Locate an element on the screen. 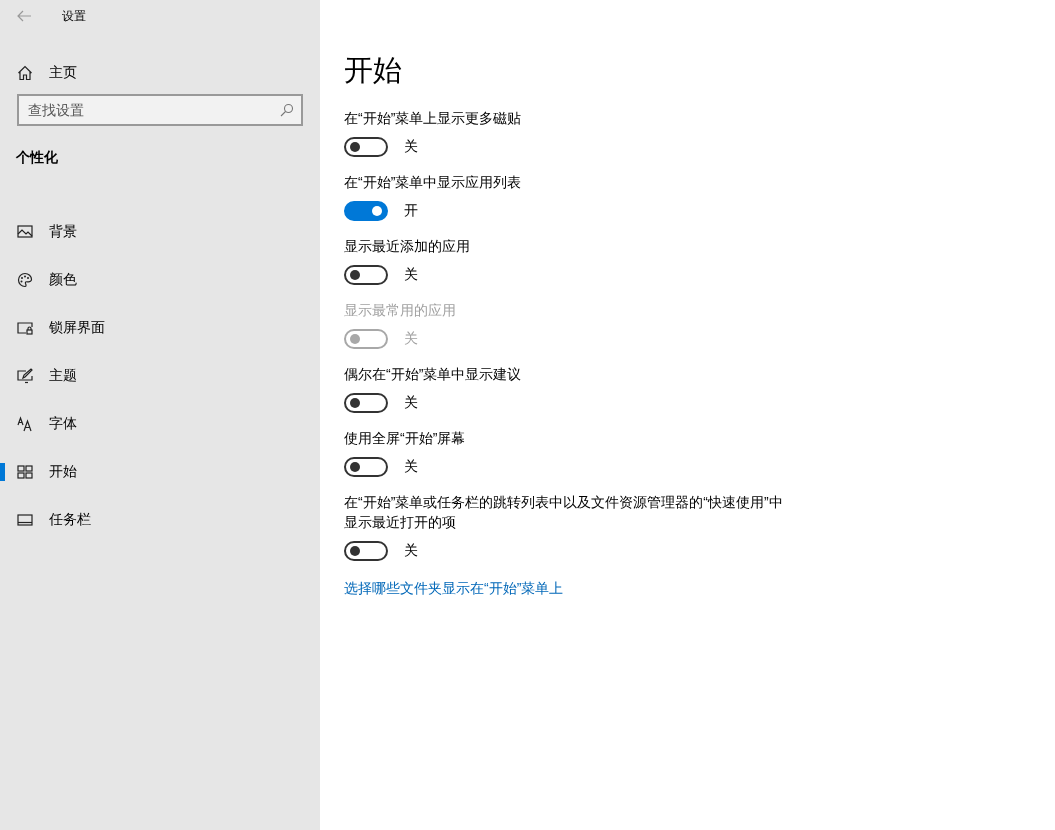 This screenshot has width=1055, height=830. page-title: 开始 is located at coordinates (373, 70).